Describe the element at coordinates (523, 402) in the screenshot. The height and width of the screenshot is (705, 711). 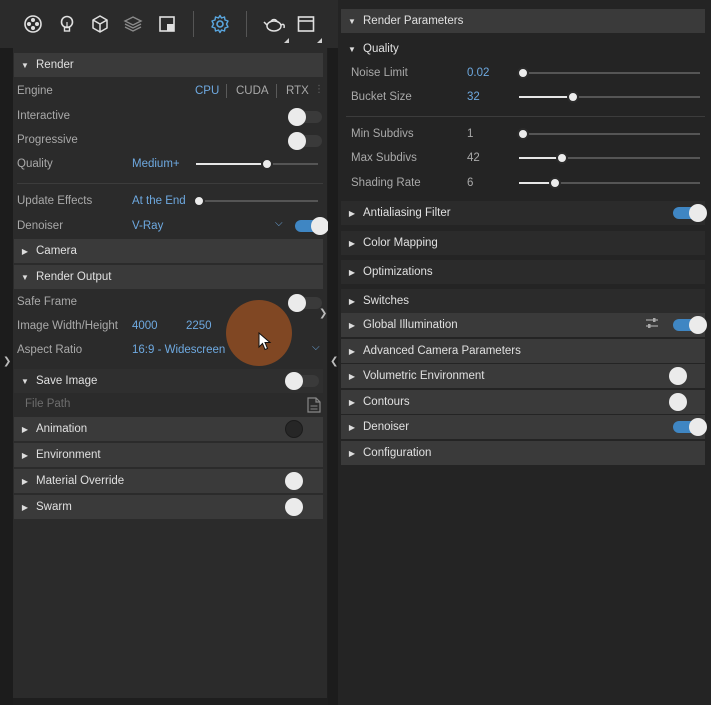
I see `contours-section-header: ▶ Contours` at that location.